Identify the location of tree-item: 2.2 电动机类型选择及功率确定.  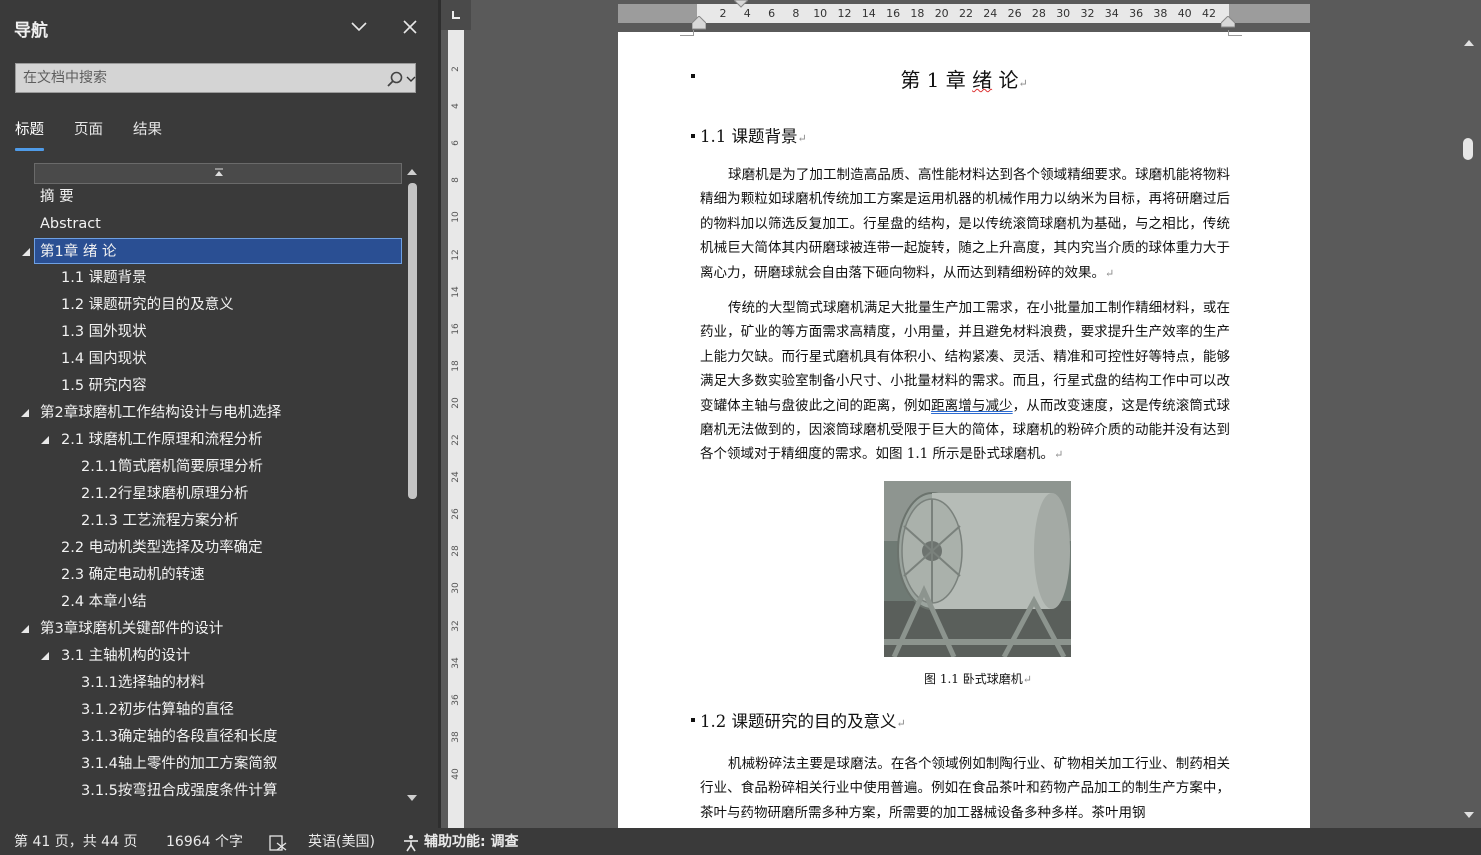
(201, 548).